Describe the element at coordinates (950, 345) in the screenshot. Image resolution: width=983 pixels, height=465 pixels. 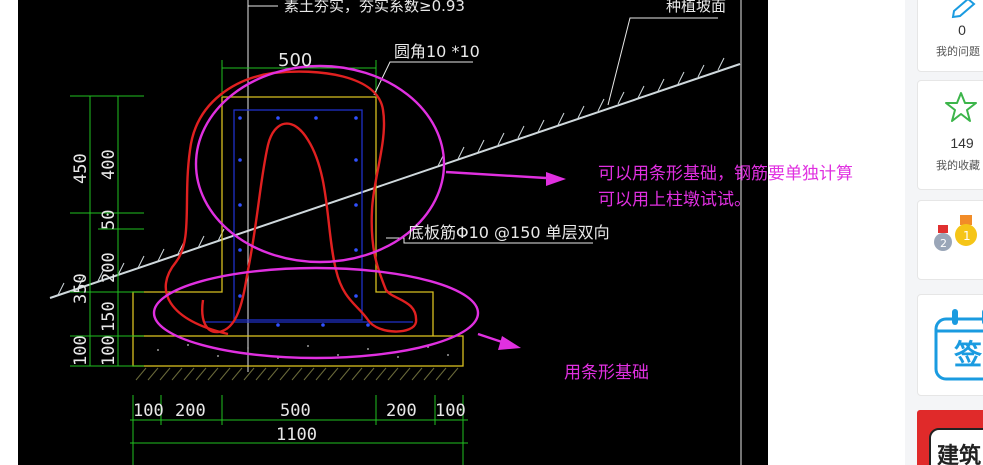
I see `signin-card: 签` at that location.